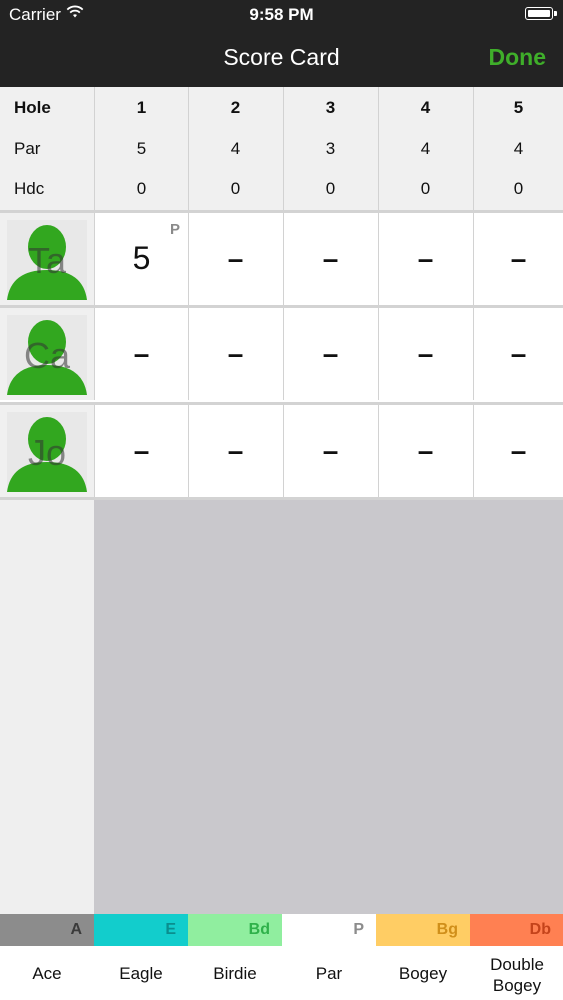  Describe the element at coordinates (235, 107) in the screenshot. I see `hole-number: 2` at that location.